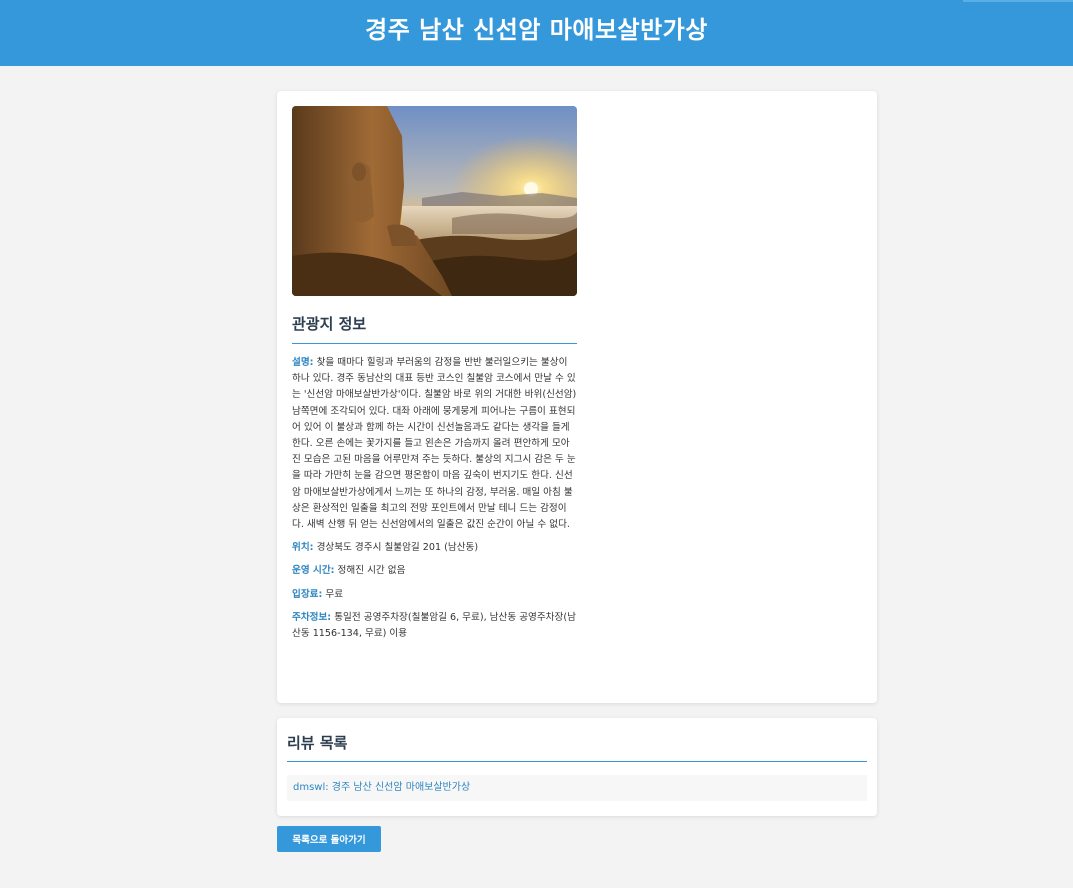 The width and height of the screenshot is (1073, 888). What do you see at coordinates (329, 839) in the screenshot?
I see `back-to-list-button: 목록으로 돌아가기` at bounding box center [329, 839].